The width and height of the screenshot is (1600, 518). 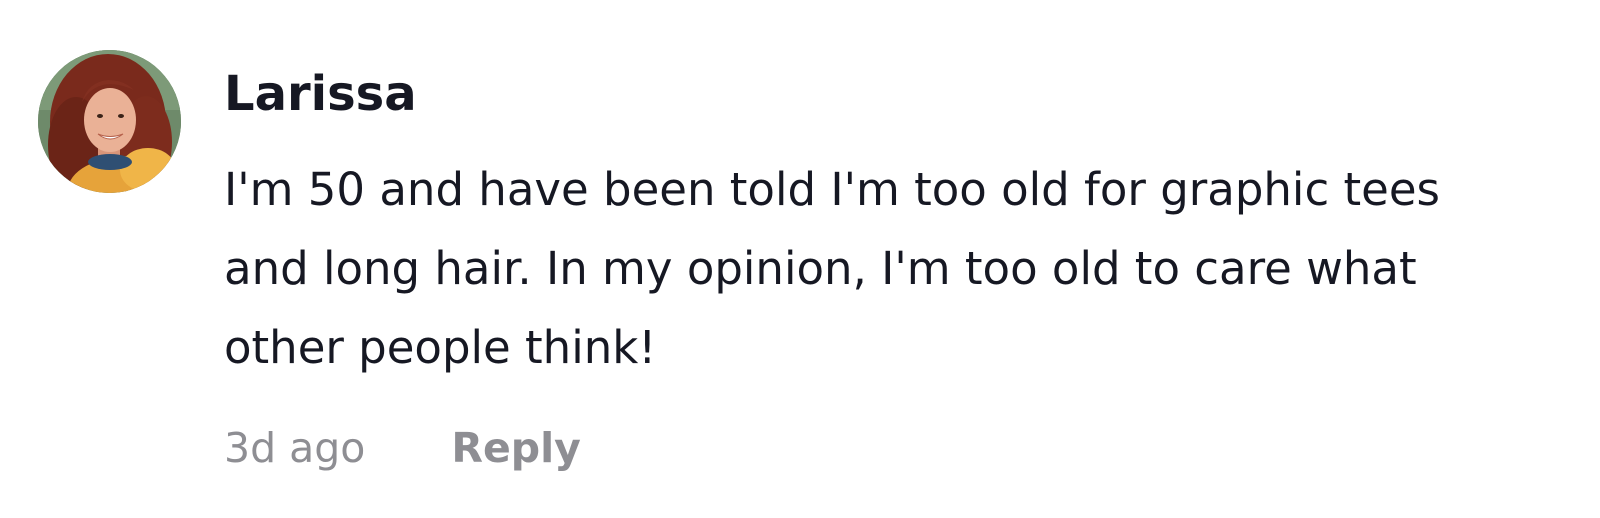 What do you see at coordinates (894, 95) in the screenshot?
I see `comment-username: Larissa` at bounding box center [894, 95].